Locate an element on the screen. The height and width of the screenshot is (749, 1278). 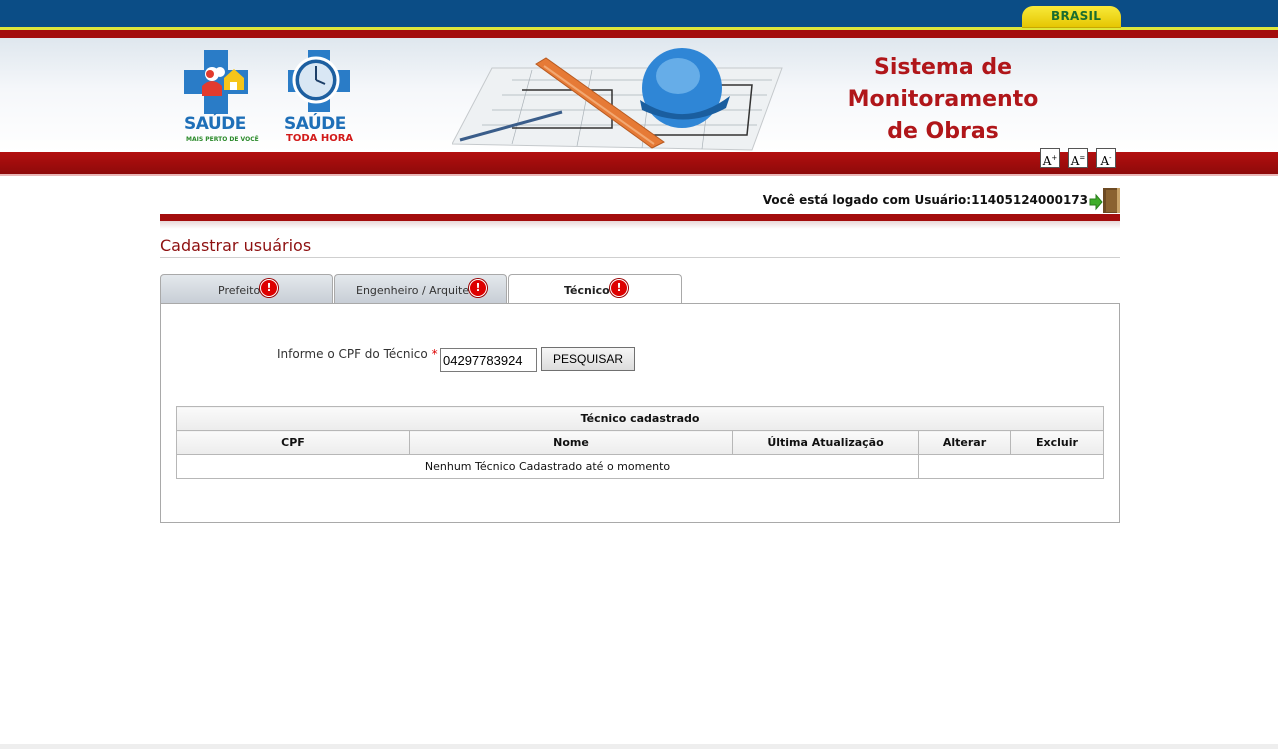
logout-door-icon is located at coordinates (1105, 201).